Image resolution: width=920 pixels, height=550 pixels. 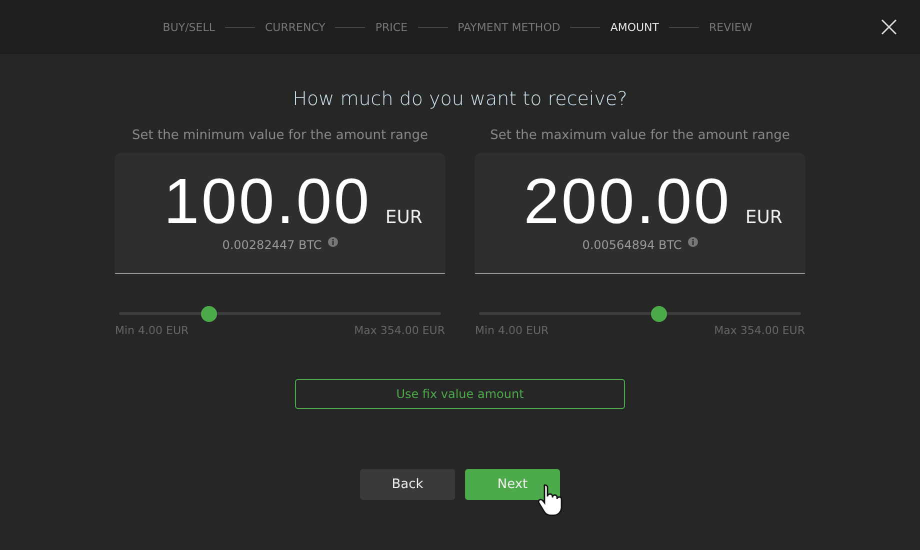 What do you see at coordinates (509, 27) in the screenshot?
I see `step-tab: PAYMENT METHOD` at bounding box center [509, 27].